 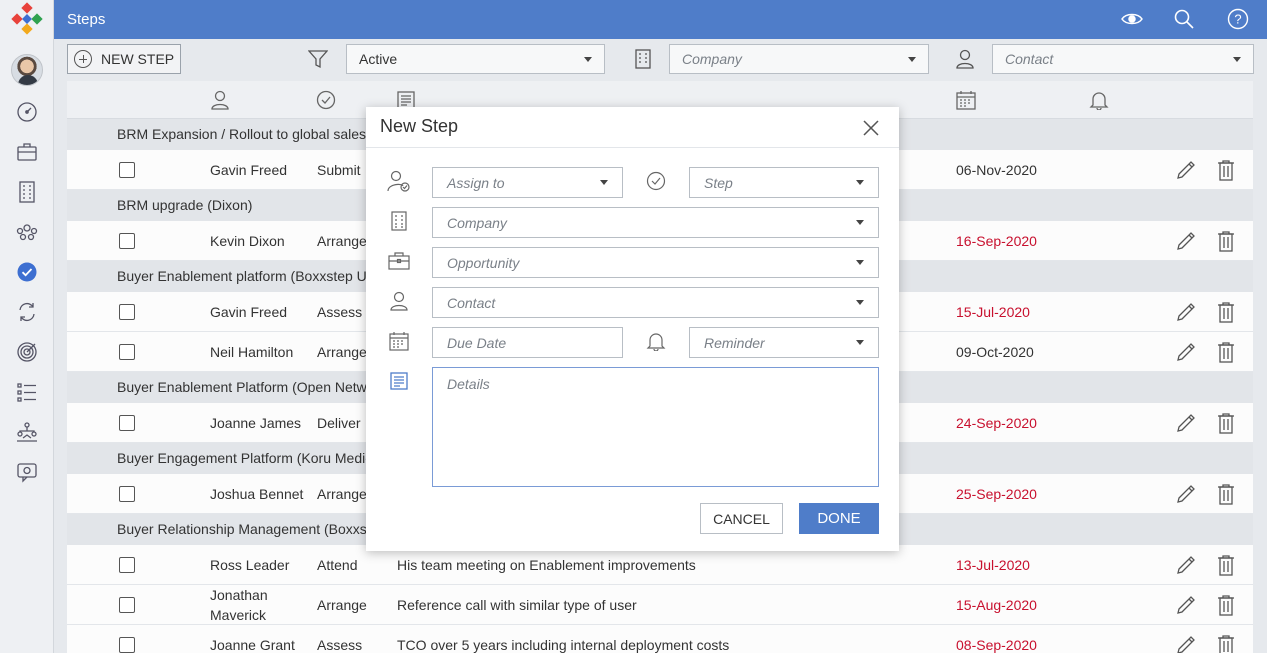 What do you see at coordinates (1238, 19) in the screenshot?
I see `help-icon: ?` at bounding box center [1238, 19].